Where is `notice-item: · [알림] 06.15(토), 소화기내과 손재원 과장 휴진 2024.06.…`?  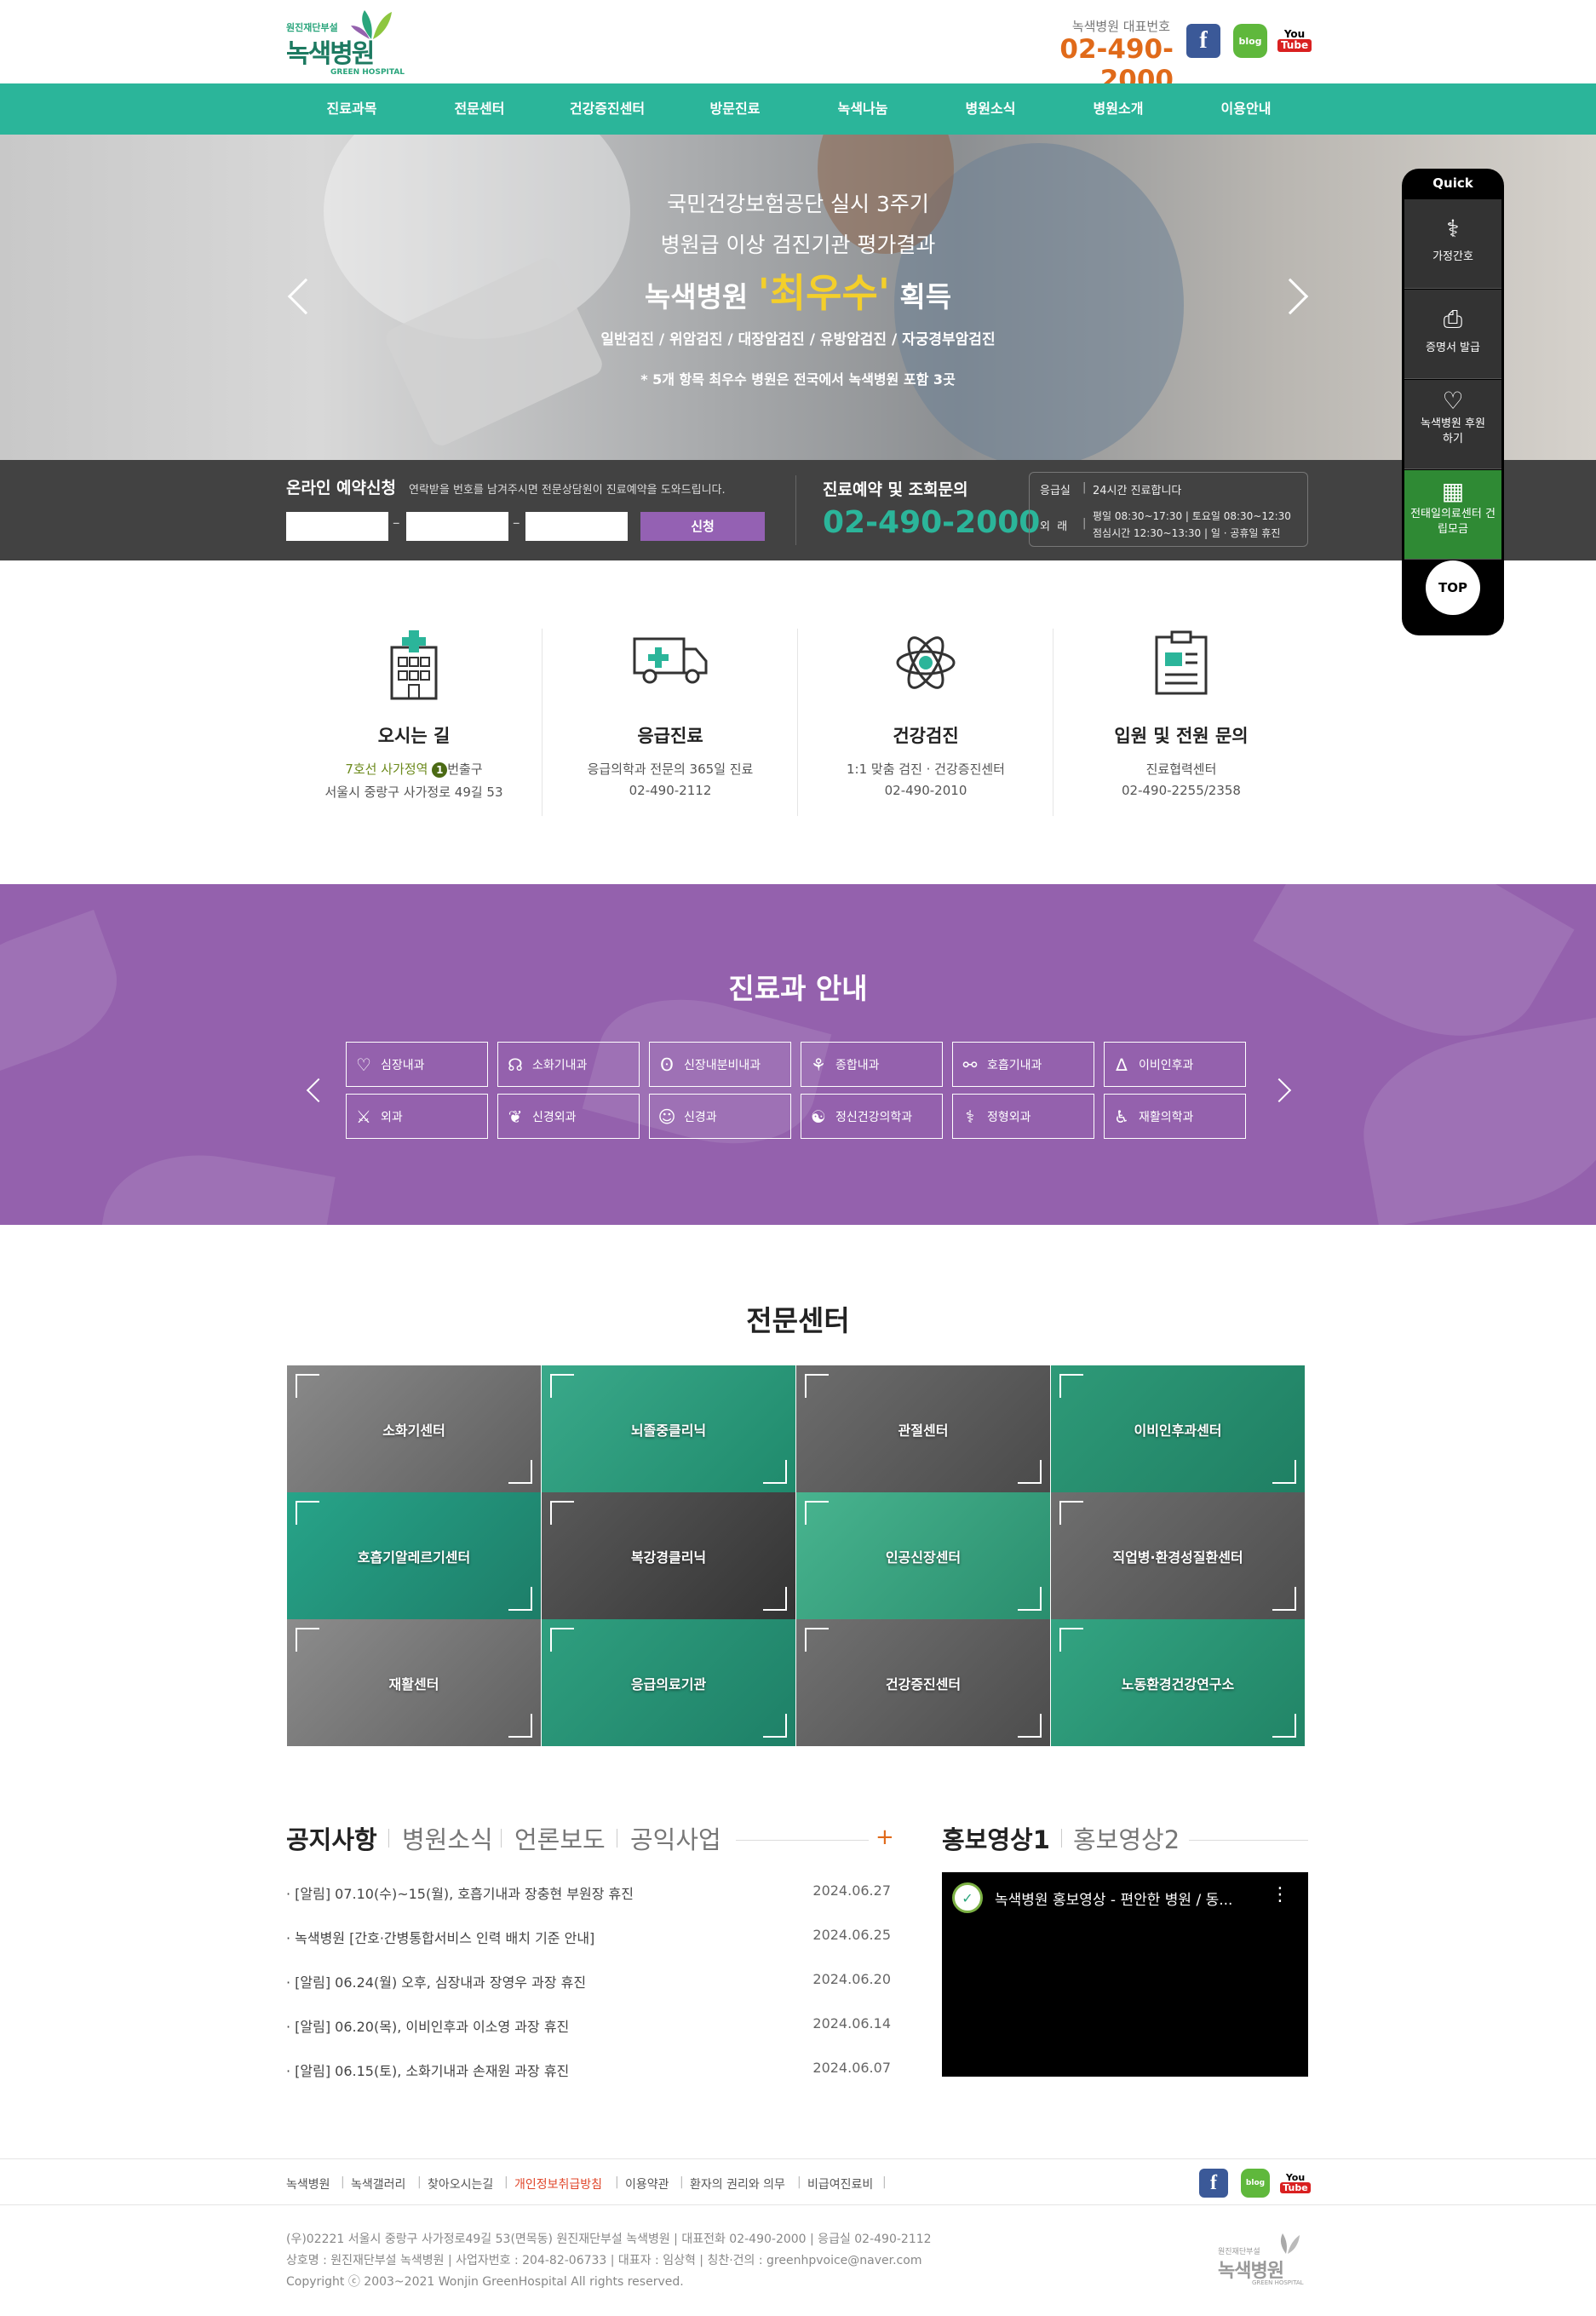
notice-item: · [알림] 06.15(토), 소화기내과 손재원 과장 휴진 2024.06.… is located at coordinates (588, 2070).